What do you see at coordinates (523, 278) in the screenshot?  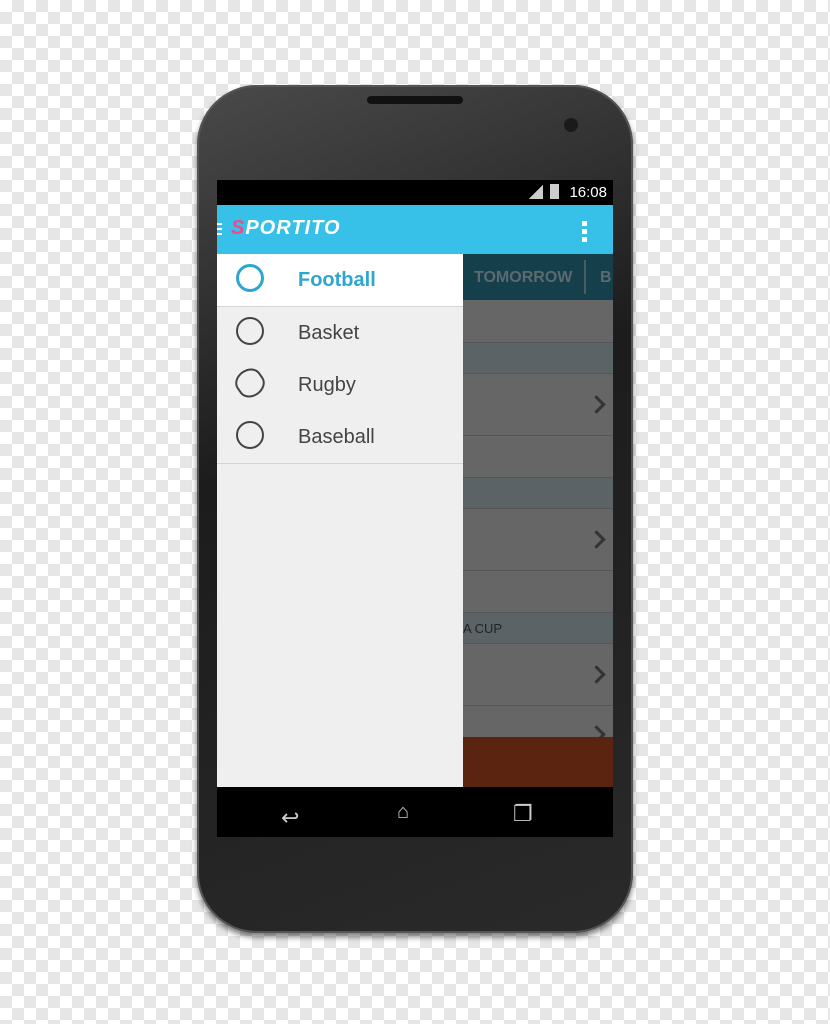 I see `tab-tomorrow: TOMORROW` at bounding box center [523, 278].